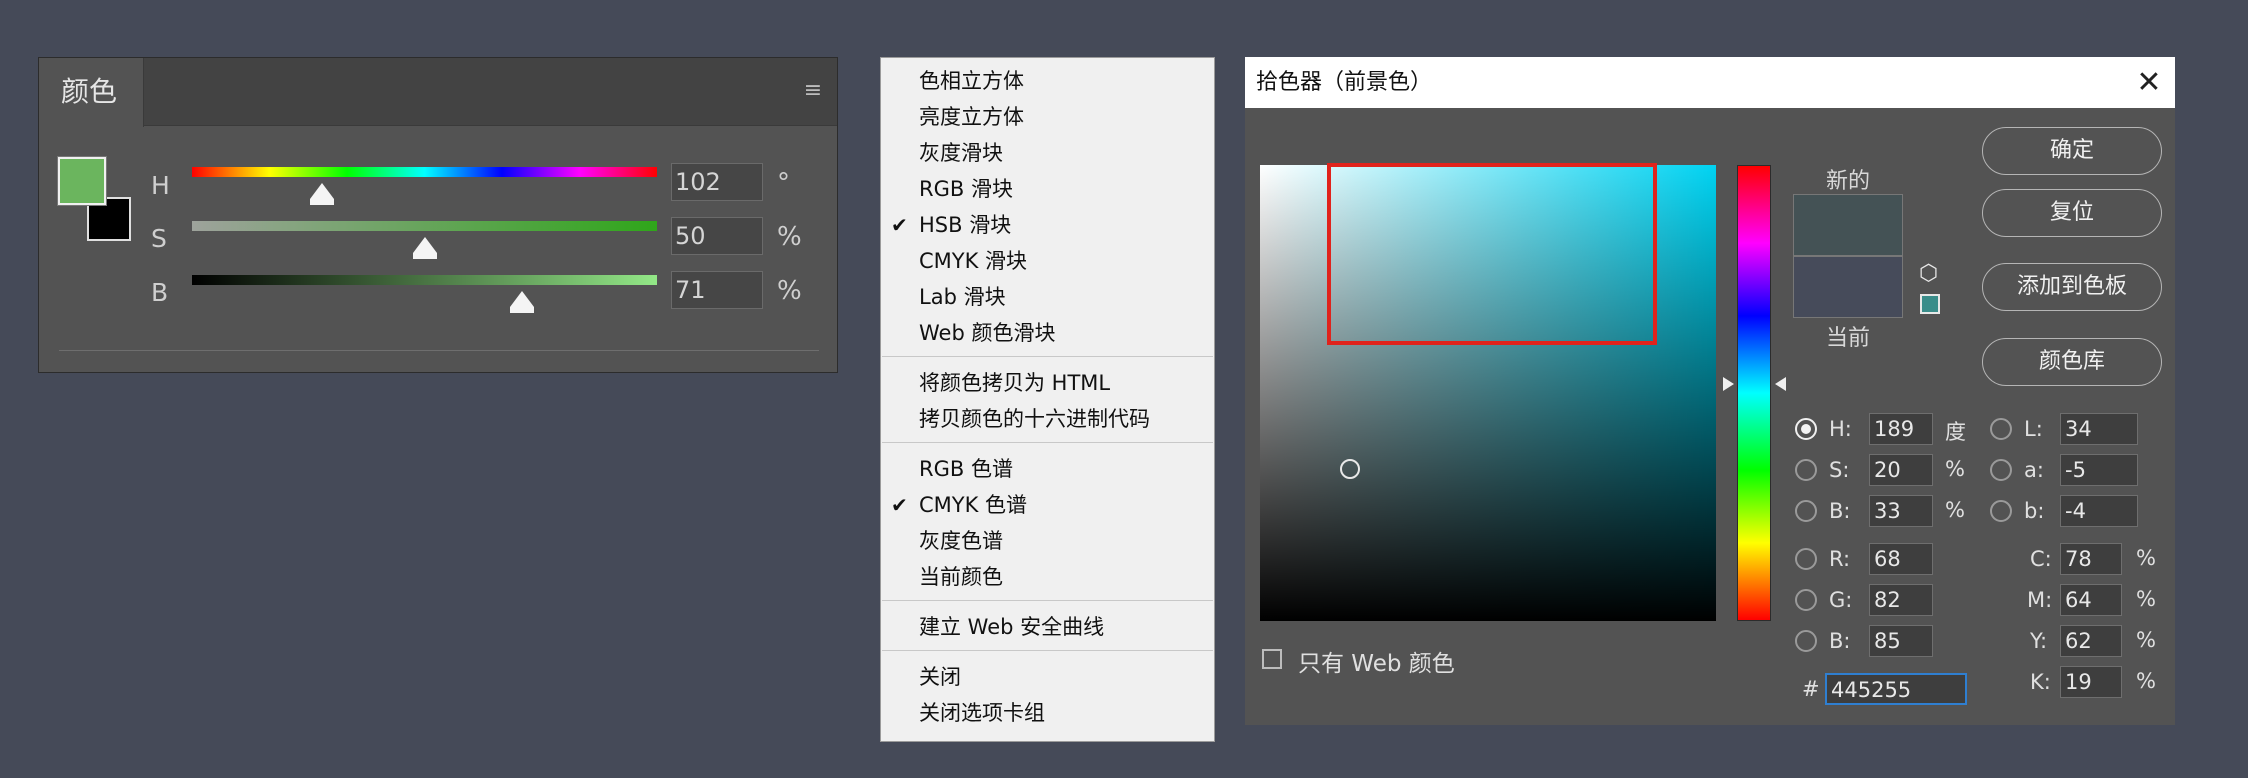 The height and width of the screenshot is (778, 2248). I want to click on menu-item-label: 将颜色拷贝为 HTML, so click(1015, 383).